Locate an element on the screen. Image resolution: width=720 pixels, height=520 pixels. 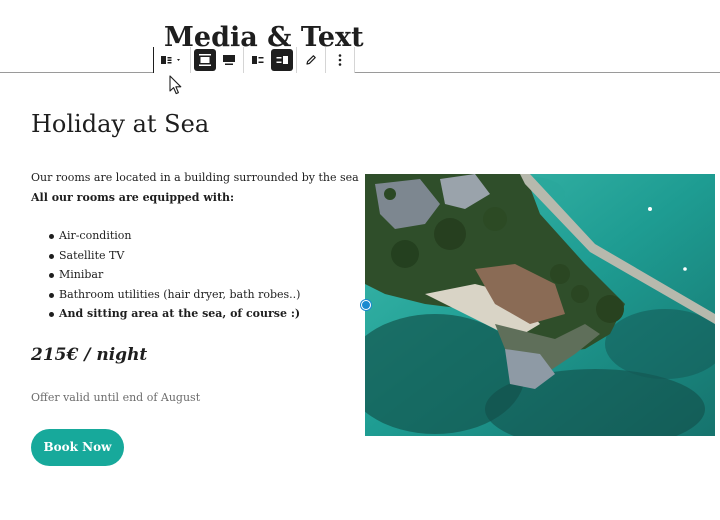
media-right-icon is located at coordinates (282, 60).